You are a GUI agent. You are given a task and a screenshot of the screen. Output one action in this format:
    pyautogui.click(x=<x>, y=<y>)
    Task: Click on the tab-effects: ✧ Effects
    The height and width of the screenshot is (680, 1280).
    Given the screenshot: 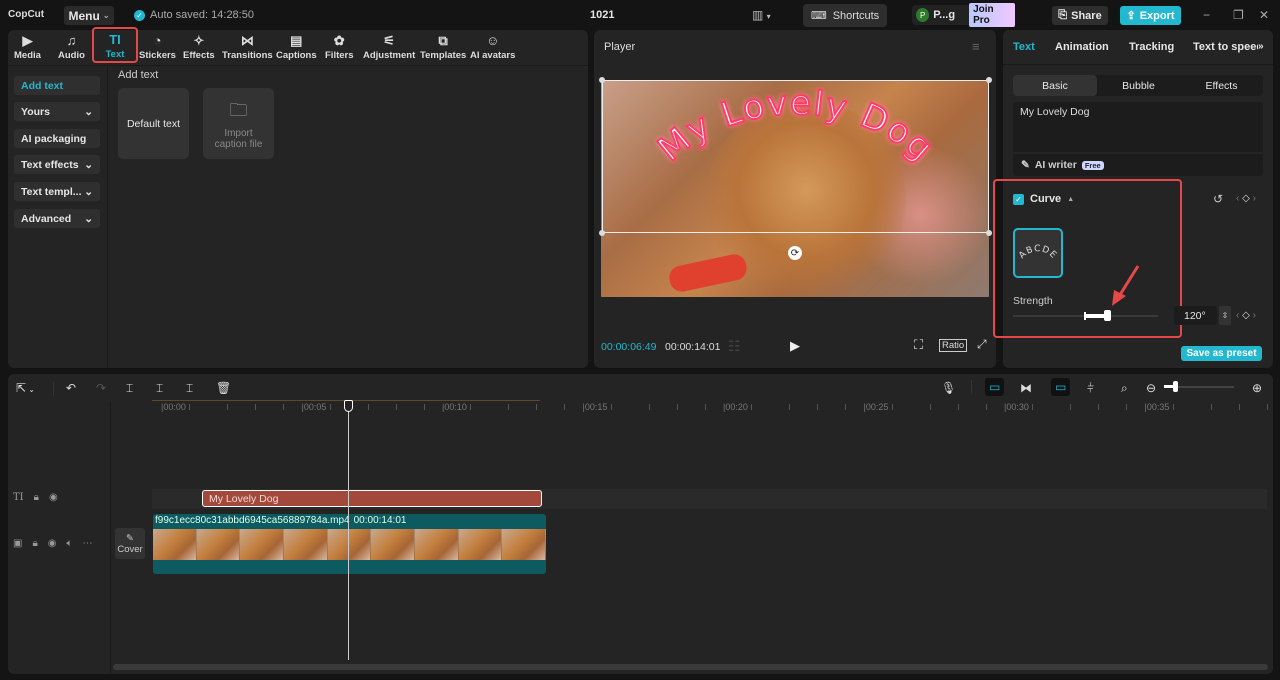 What is the action you would take?
    pyautogui.click(x=199, y=47)
    